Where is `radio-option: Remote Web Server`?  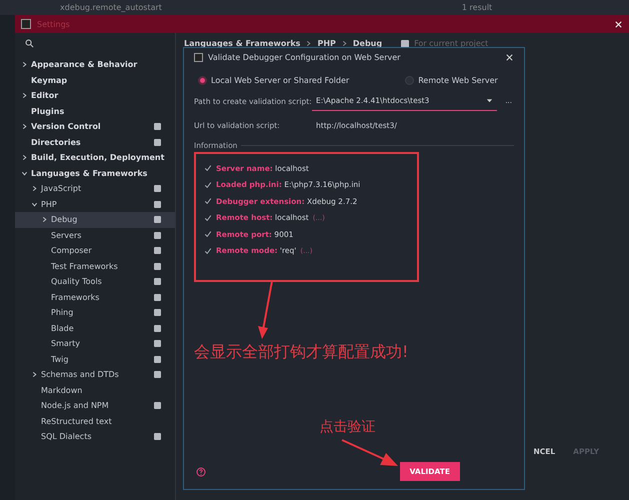
radio-option: Remote Web Server is located at coordinates (451, 80).